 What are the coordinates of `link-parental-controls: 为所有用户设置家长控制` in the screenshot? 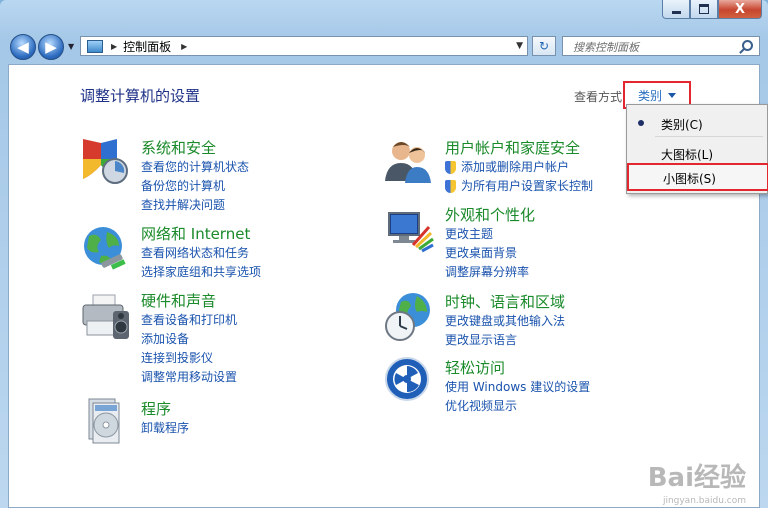 It's located at (519, 186).